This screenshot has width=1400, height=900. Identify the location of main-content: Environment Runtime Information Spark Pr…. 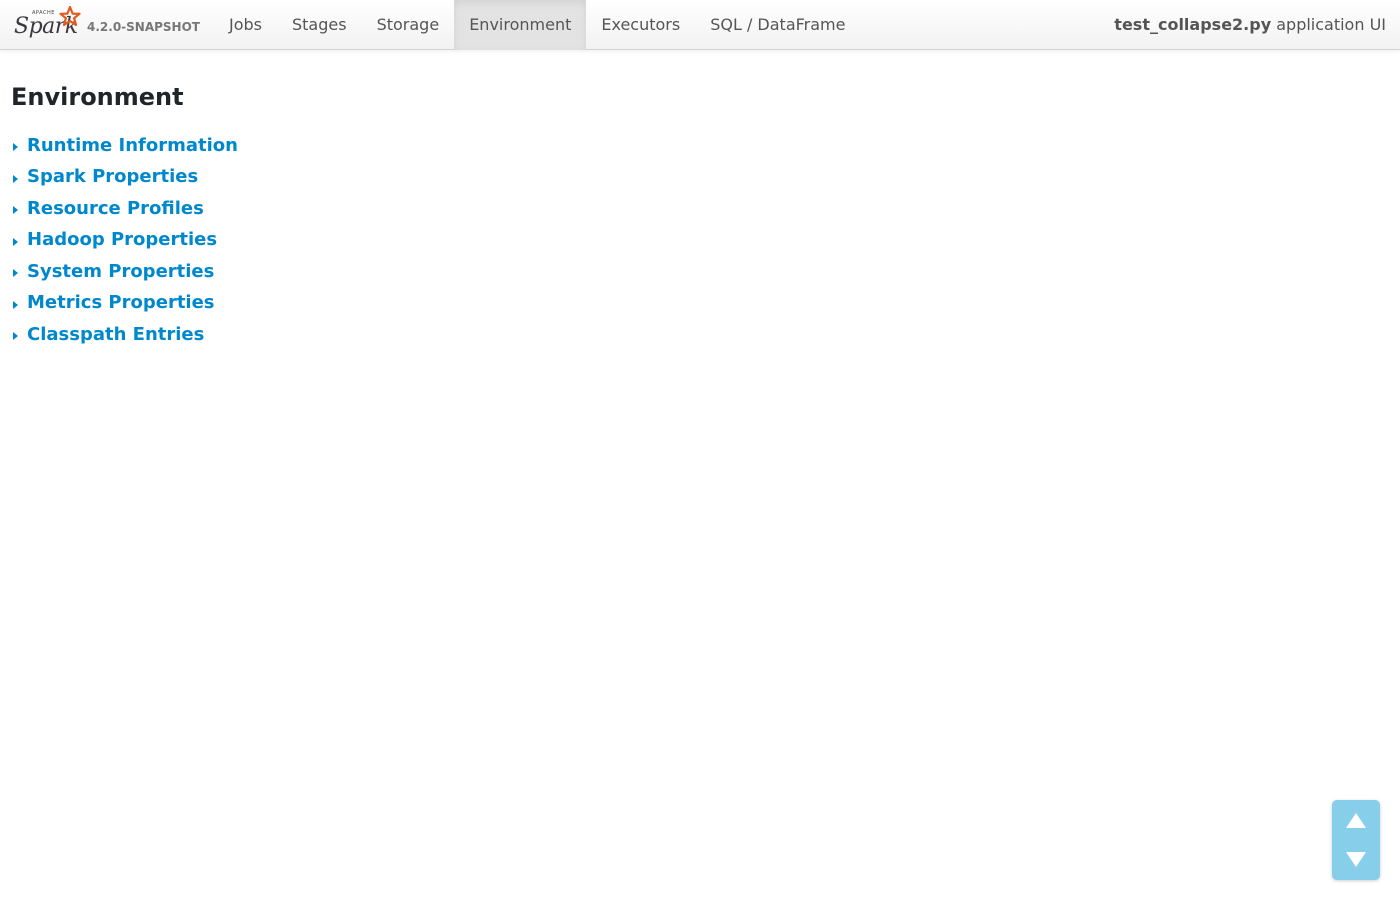
(124, 215).